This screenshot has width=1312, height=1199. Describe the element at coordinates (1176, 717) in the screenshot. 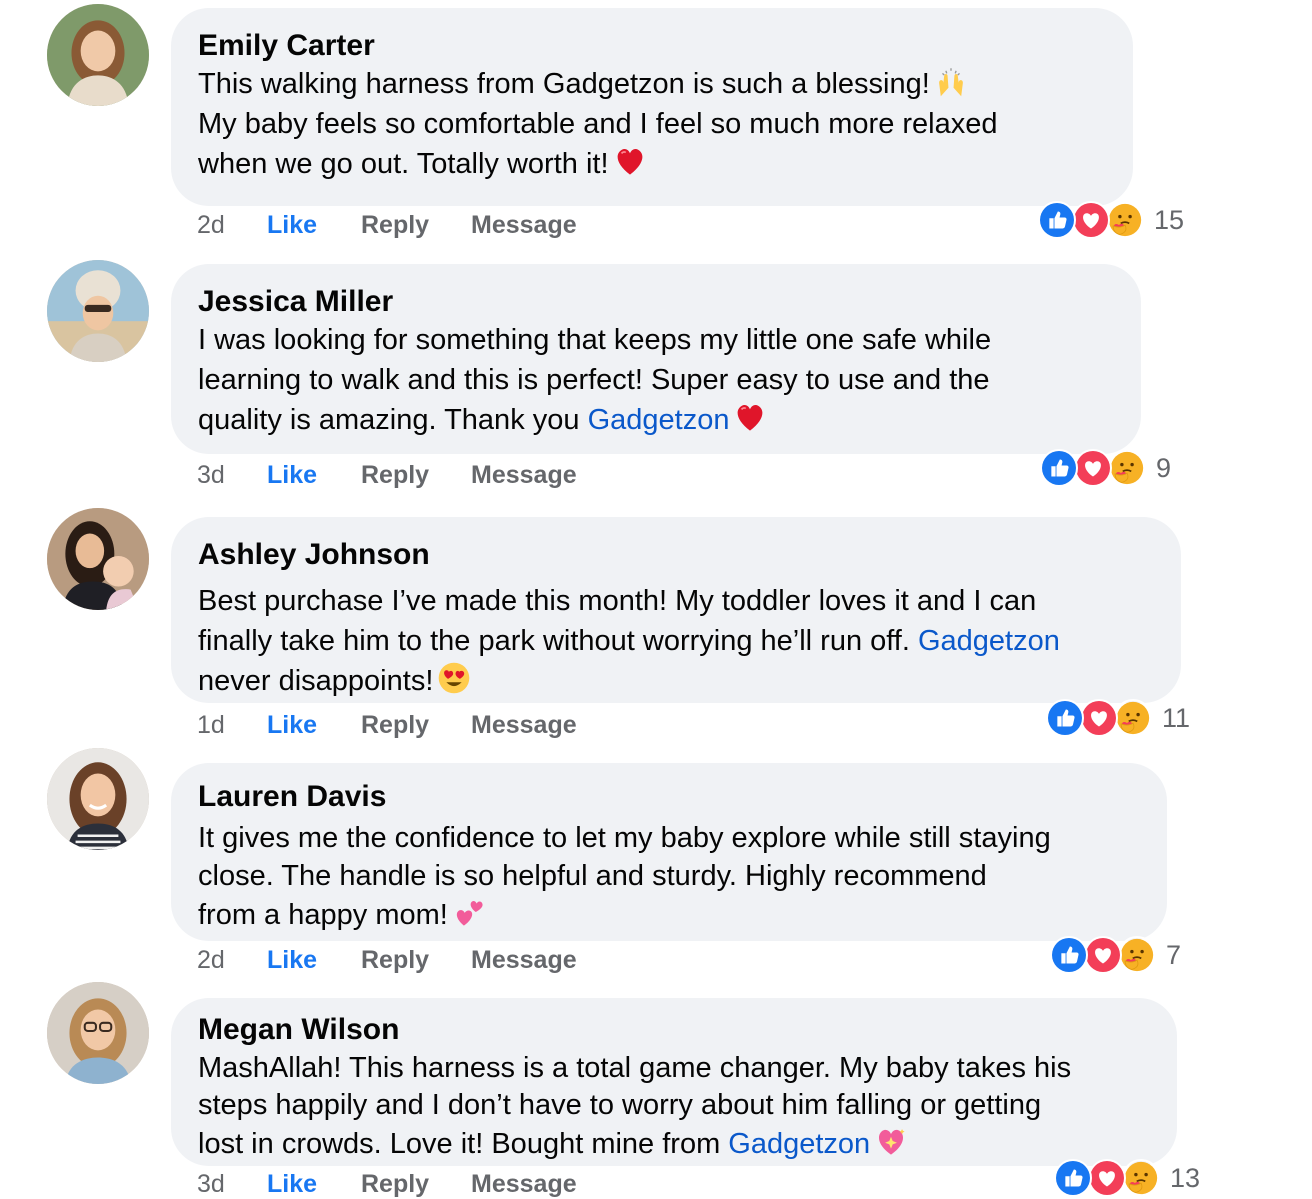

I see `reaction-count: 11` at that location.